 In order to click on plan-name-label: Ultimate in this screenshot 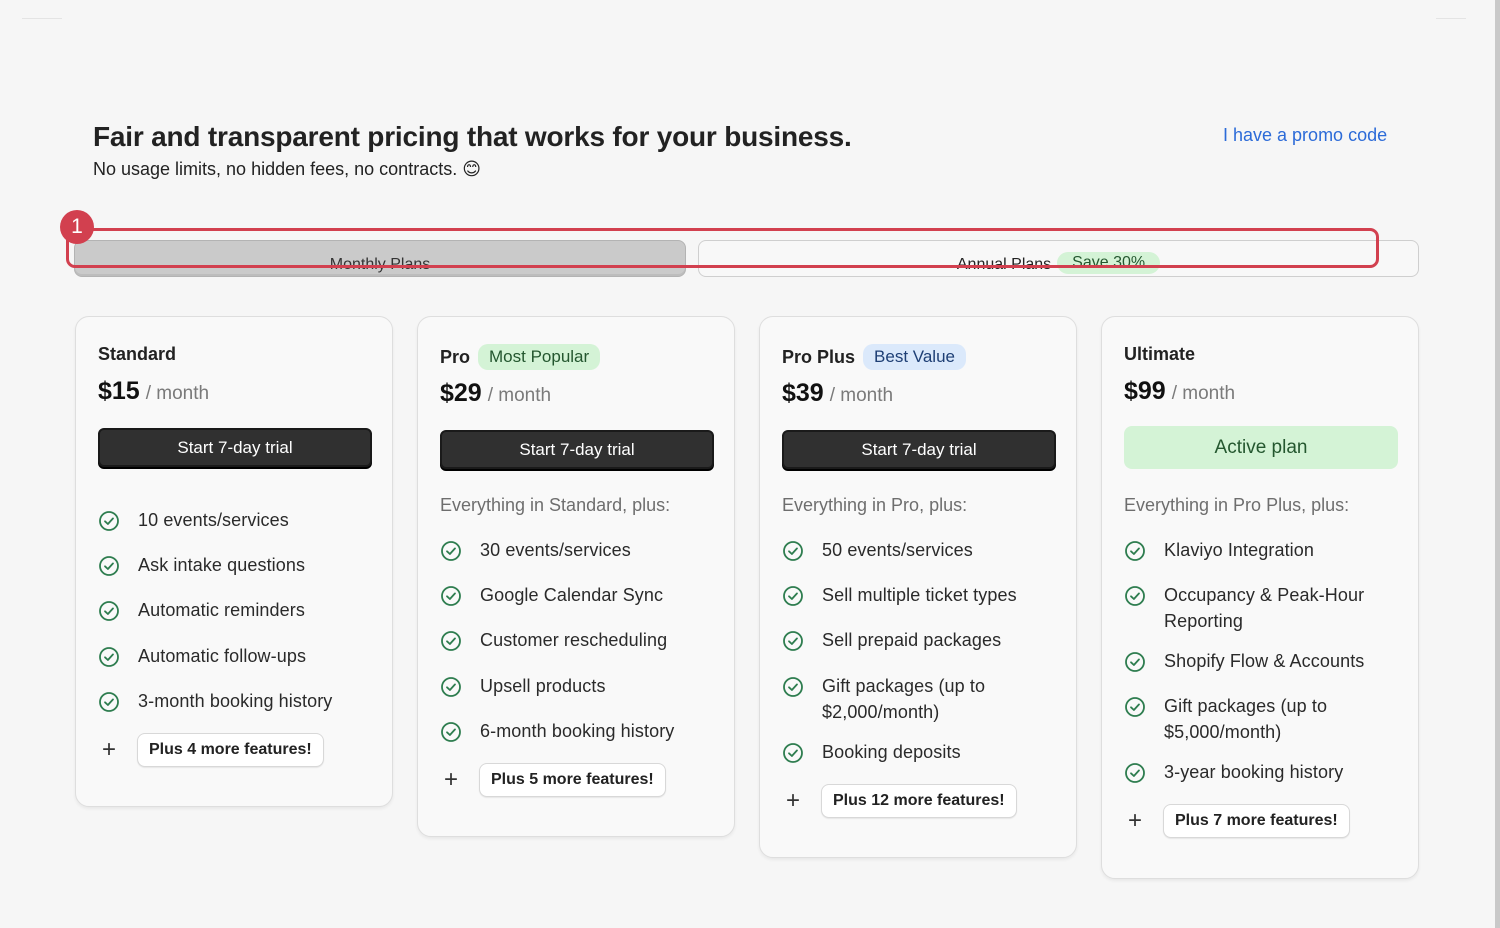, I will do `click(1160, 354)`.